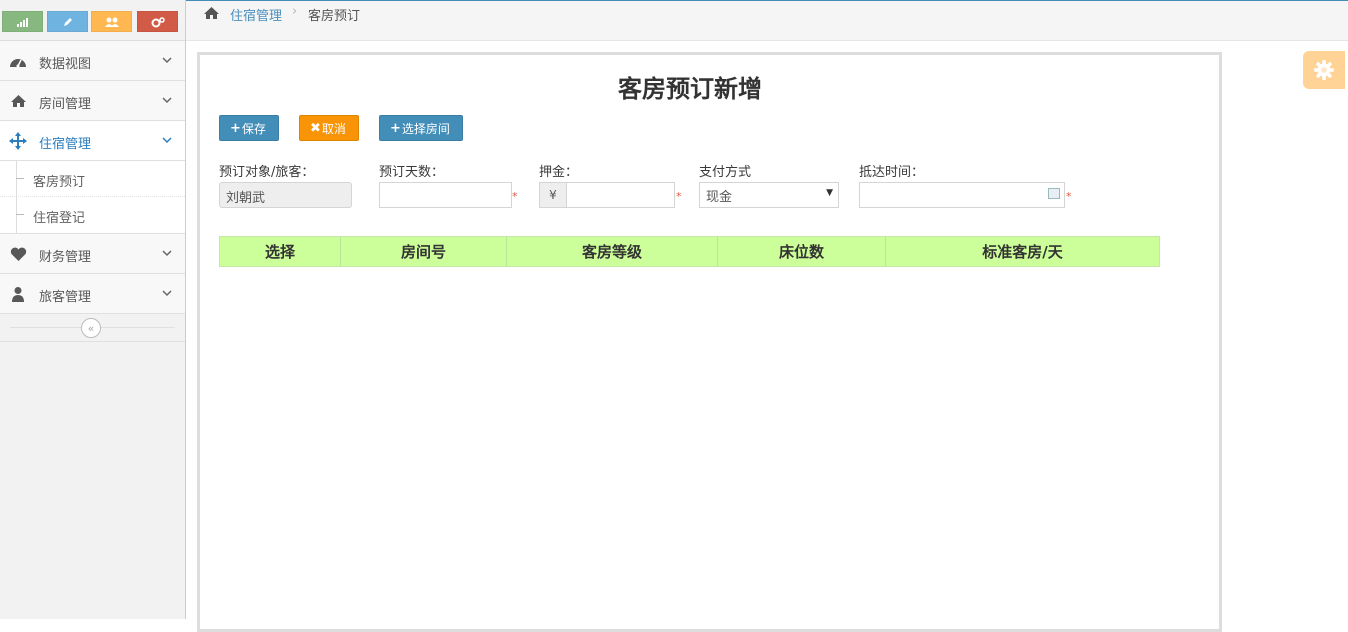  What do you see at coordinates (65, 257) in the screenshot?
I see `sidebar-item-label: 财务管理` at bounding box center [65, 257].